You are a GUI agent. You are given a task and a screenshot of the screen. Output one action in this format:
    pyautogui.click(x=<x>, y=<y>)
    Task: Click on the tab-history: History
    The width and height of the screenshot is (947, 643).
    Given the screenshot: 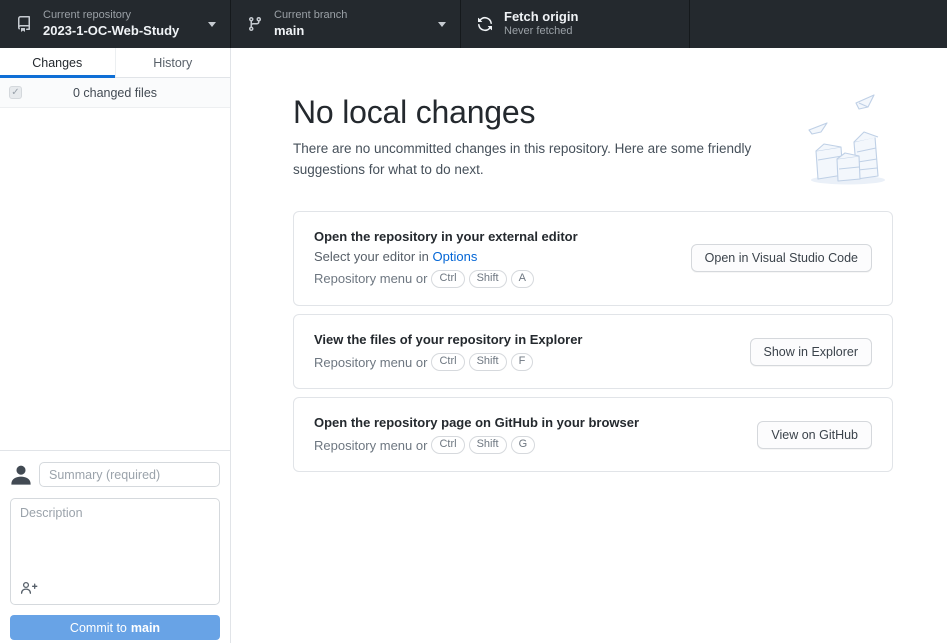 What is the action you would take?
    pyautogui.click(x=172, y=62)
    